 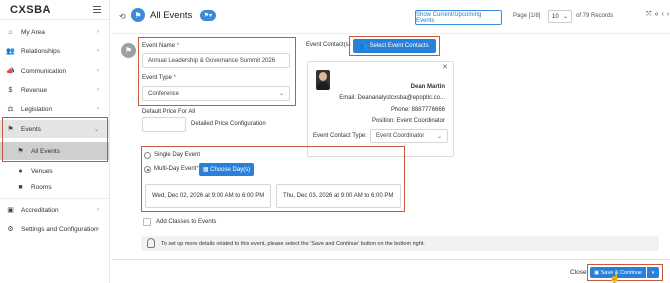 What do you see at coordinates (417, 110) in the screenshot?
I see `contact-phone: Phone: 8887776666` at bounding box center [417, 110].